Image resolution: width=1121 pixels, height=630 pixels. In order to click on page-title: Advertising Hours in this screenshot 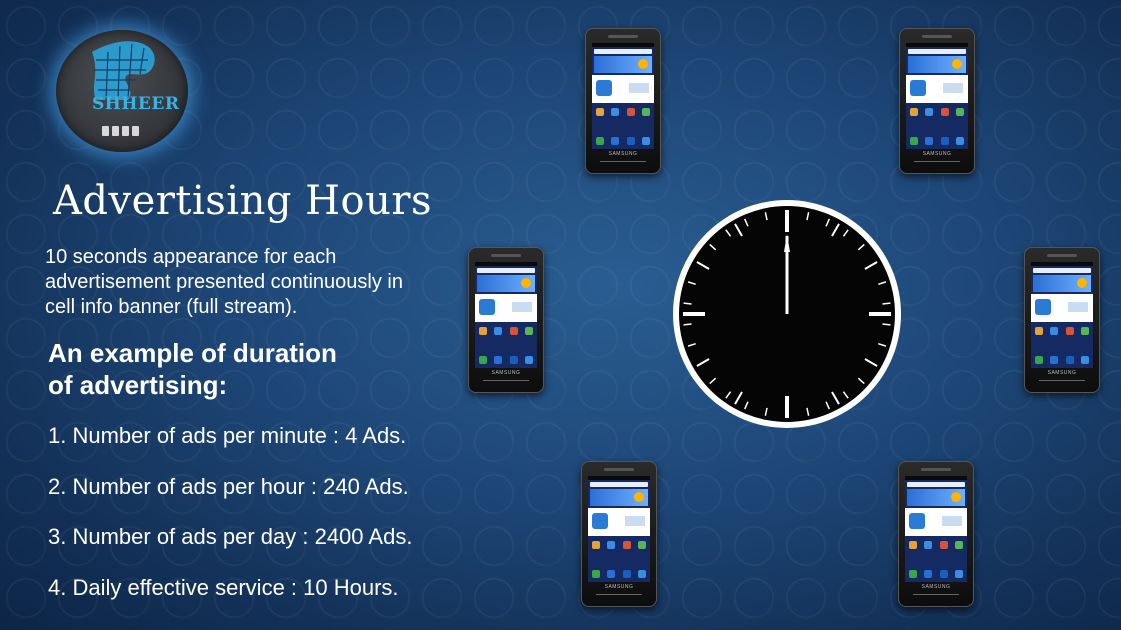, I will do `click(243, 201)`.